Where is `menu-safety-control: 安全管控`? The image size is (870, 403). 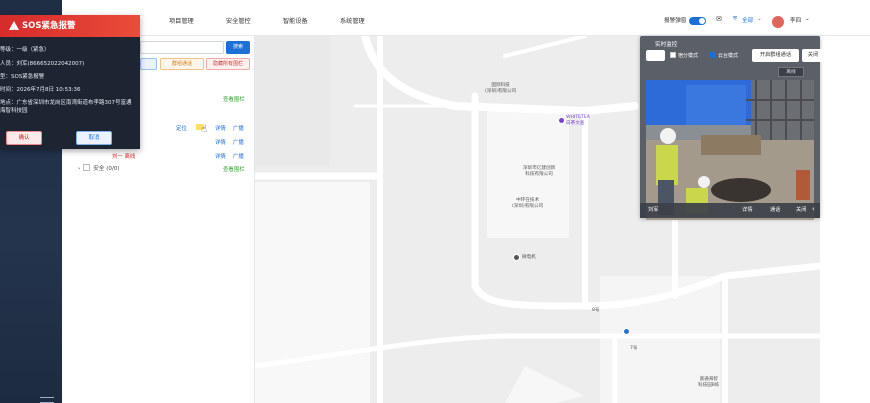 menu-safety-control: 安全管控 is located at coordinates (238, 20).